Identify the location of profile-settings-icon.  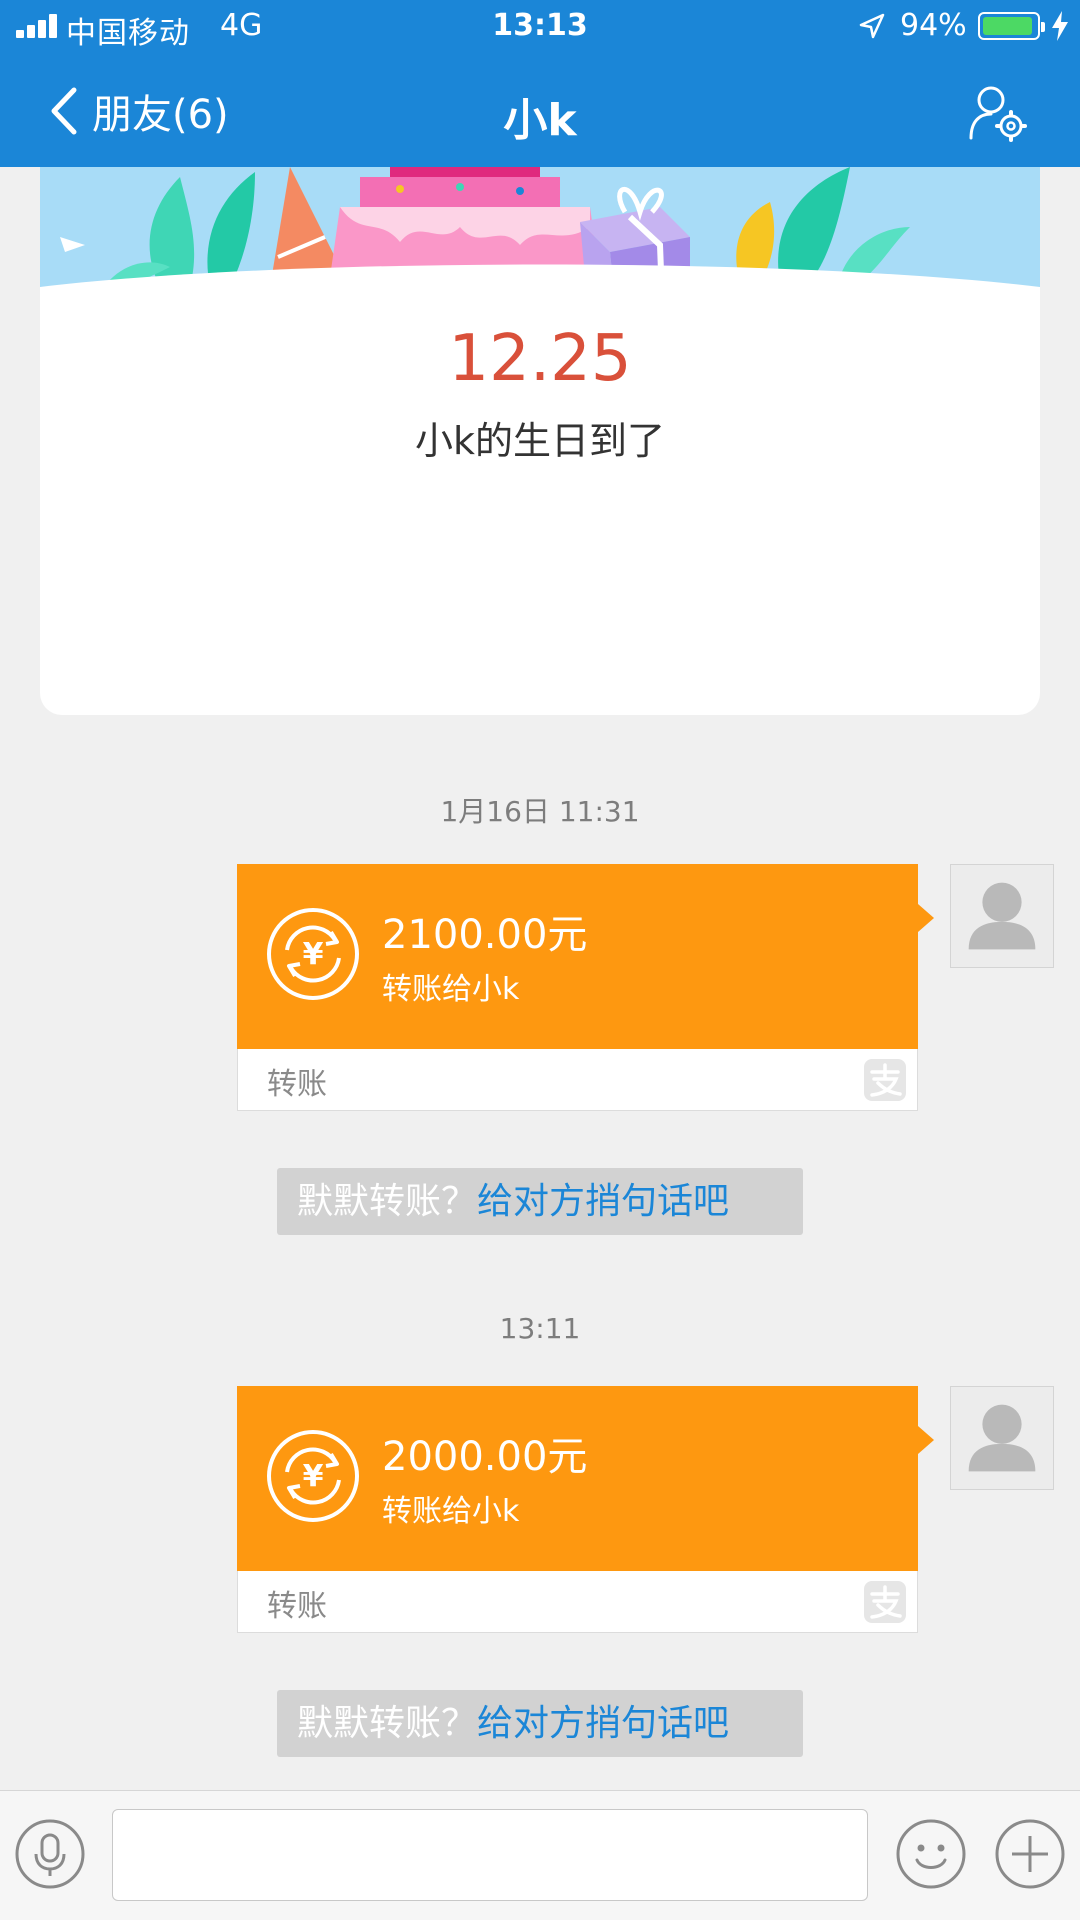
(998, 113).